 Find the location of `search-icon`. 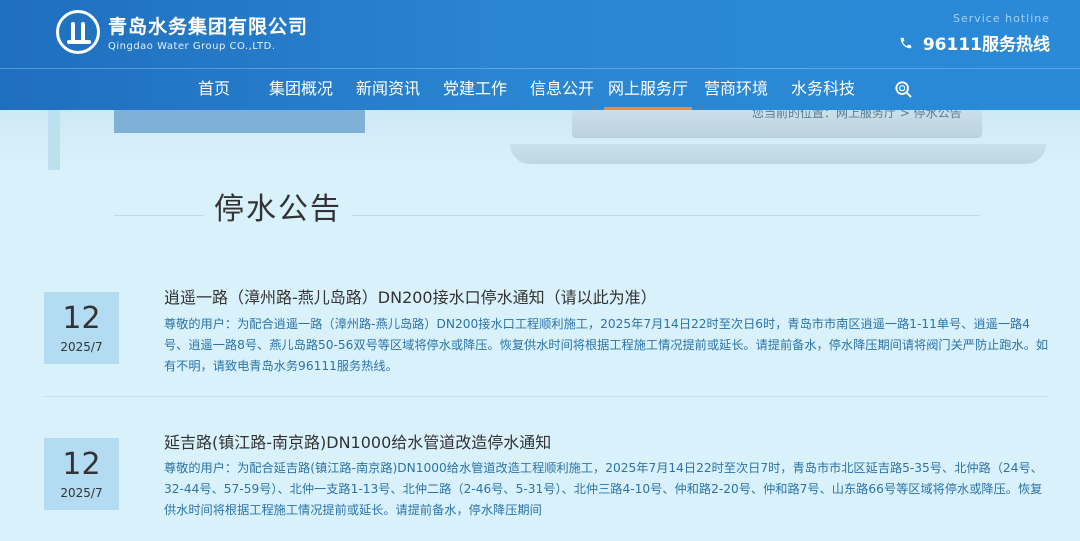

search-icon is located at coordinates (903, 89).